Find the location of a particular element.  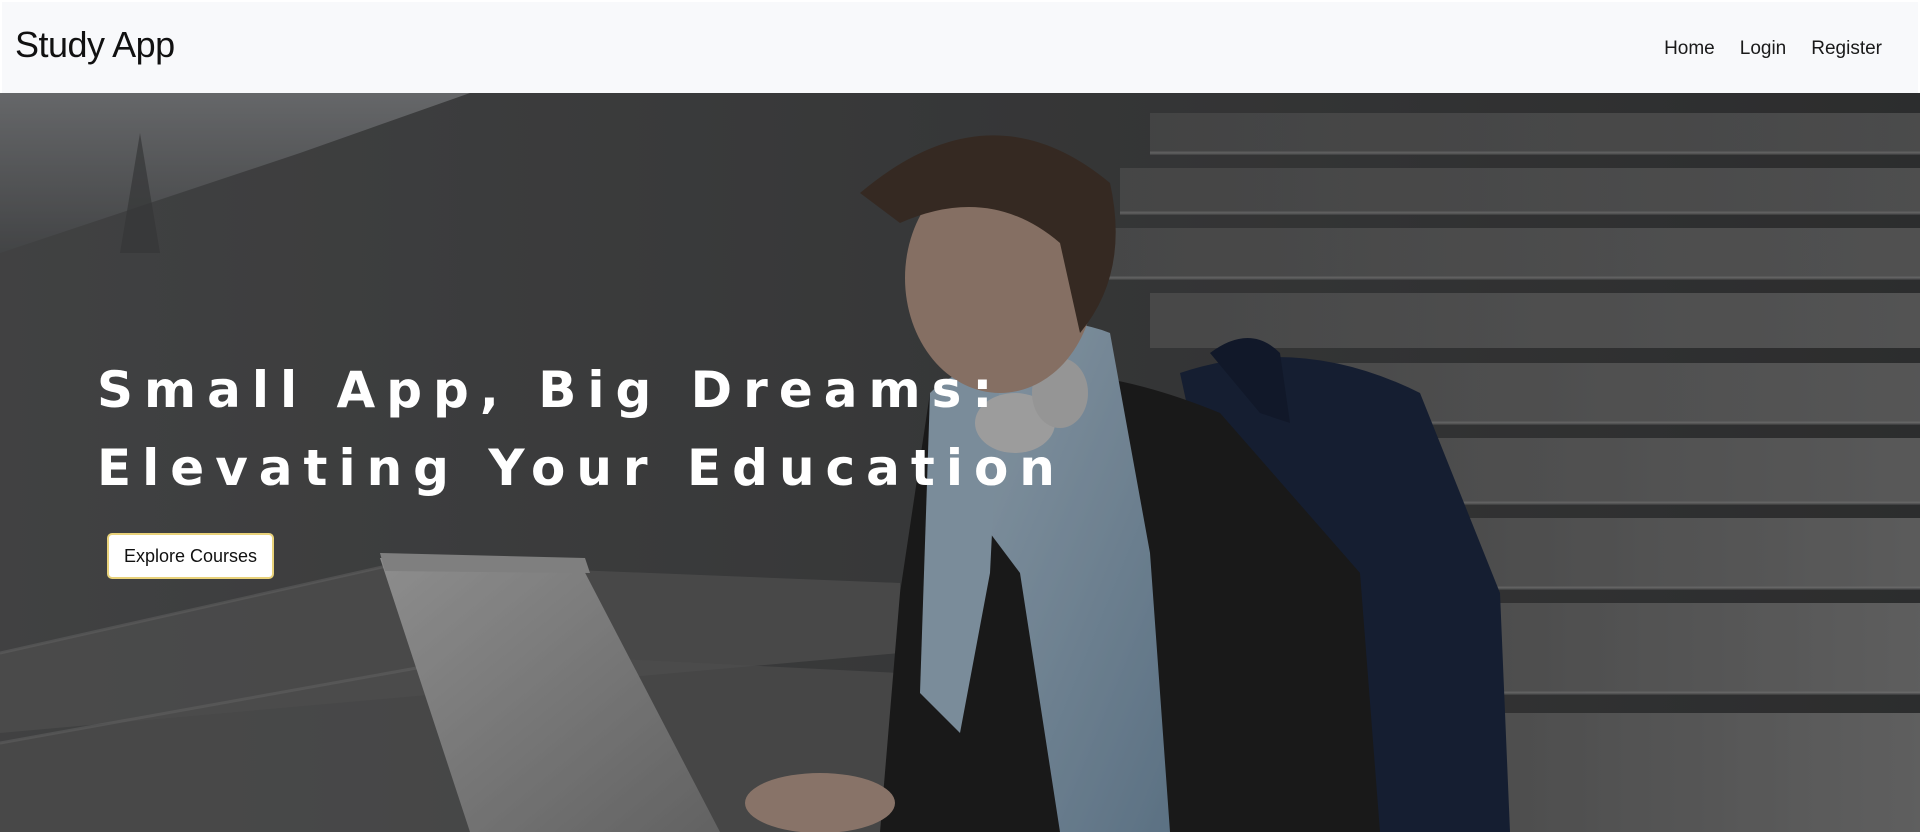

nav-link-register: Register is located at coordinates (1846, 49).